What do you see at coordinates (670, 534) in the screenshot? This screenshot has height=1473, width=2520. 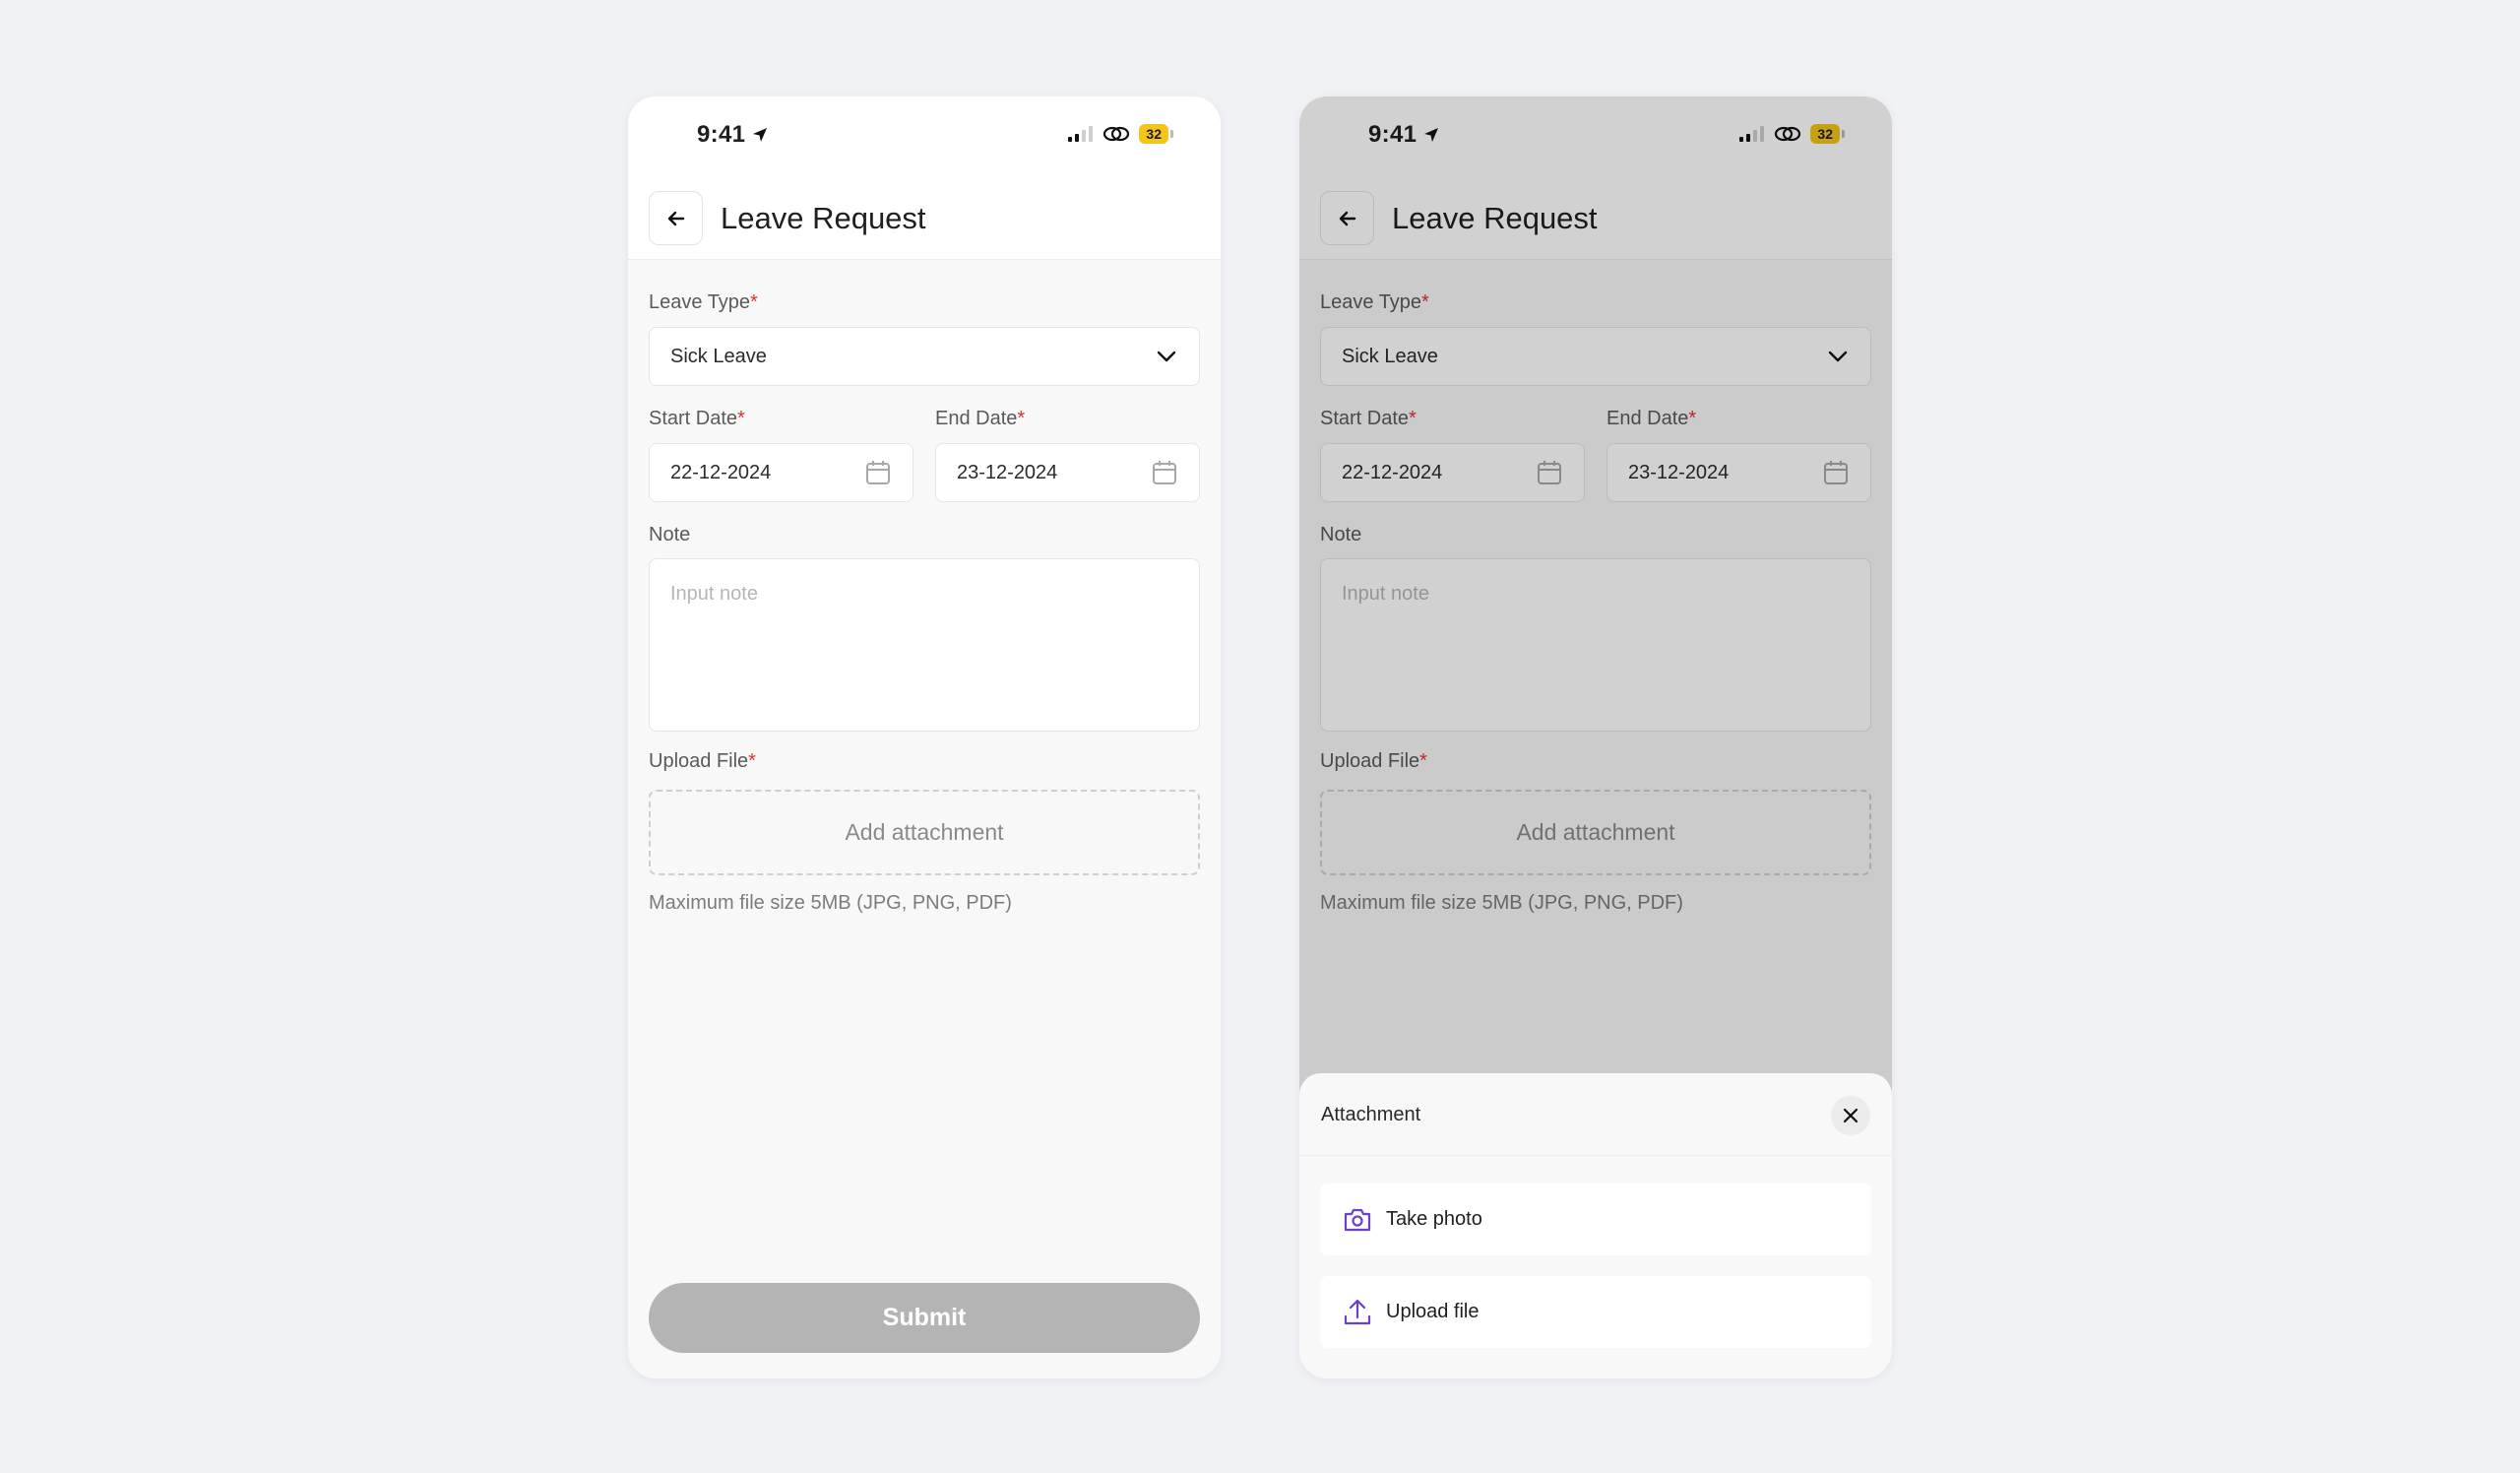 I see `note-label: Note` at bounding box center [670, 534].